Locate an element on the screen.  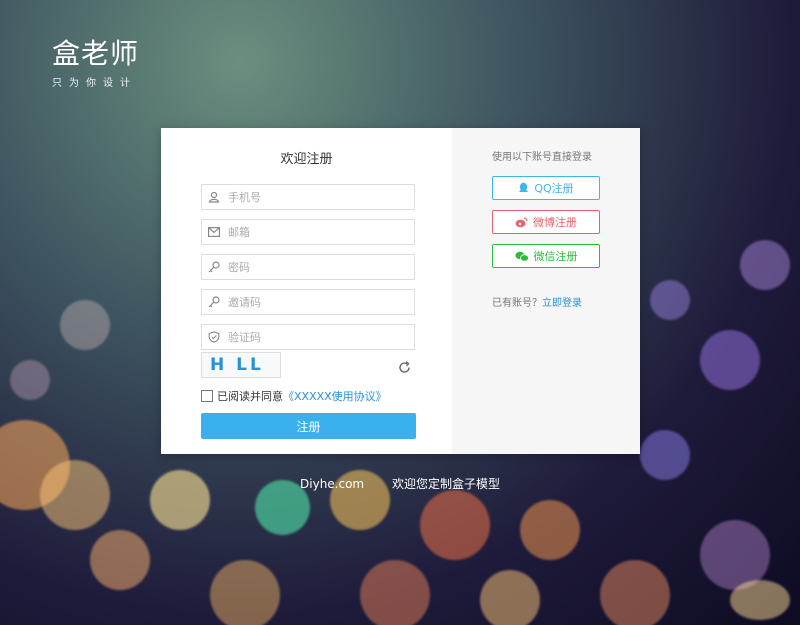
mail-icon is located at coordinates (214, 232).